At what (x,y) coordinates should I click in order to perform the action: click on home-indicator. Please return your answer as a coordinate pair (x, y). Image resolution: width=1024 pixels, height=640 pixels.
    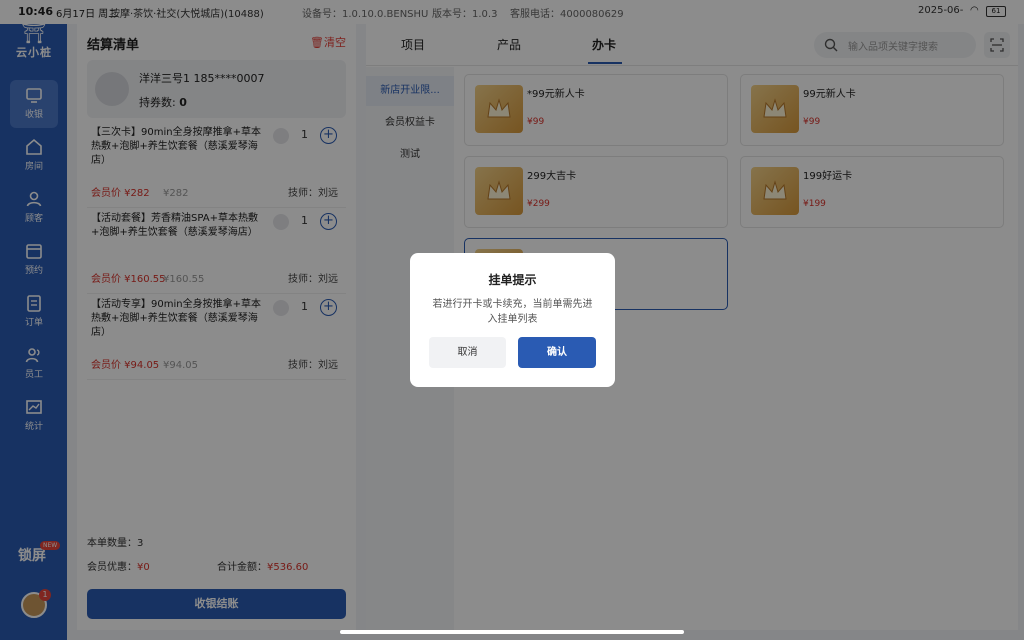
    Looking at the image, I should click on (512, 632).